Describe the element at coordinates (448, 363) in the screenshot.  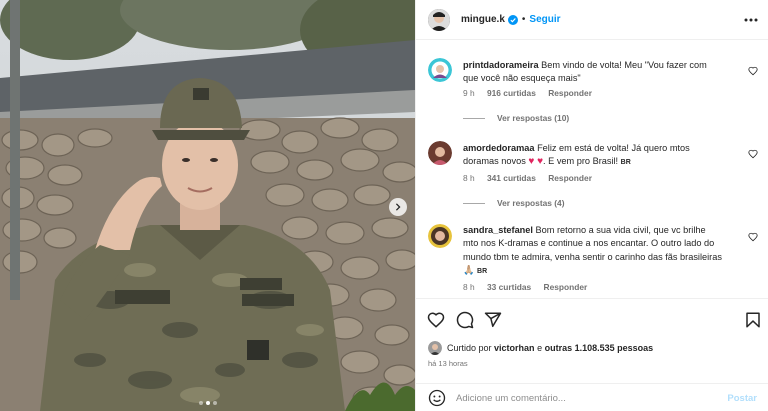
I see `post-time: há 13 horas` at that location.